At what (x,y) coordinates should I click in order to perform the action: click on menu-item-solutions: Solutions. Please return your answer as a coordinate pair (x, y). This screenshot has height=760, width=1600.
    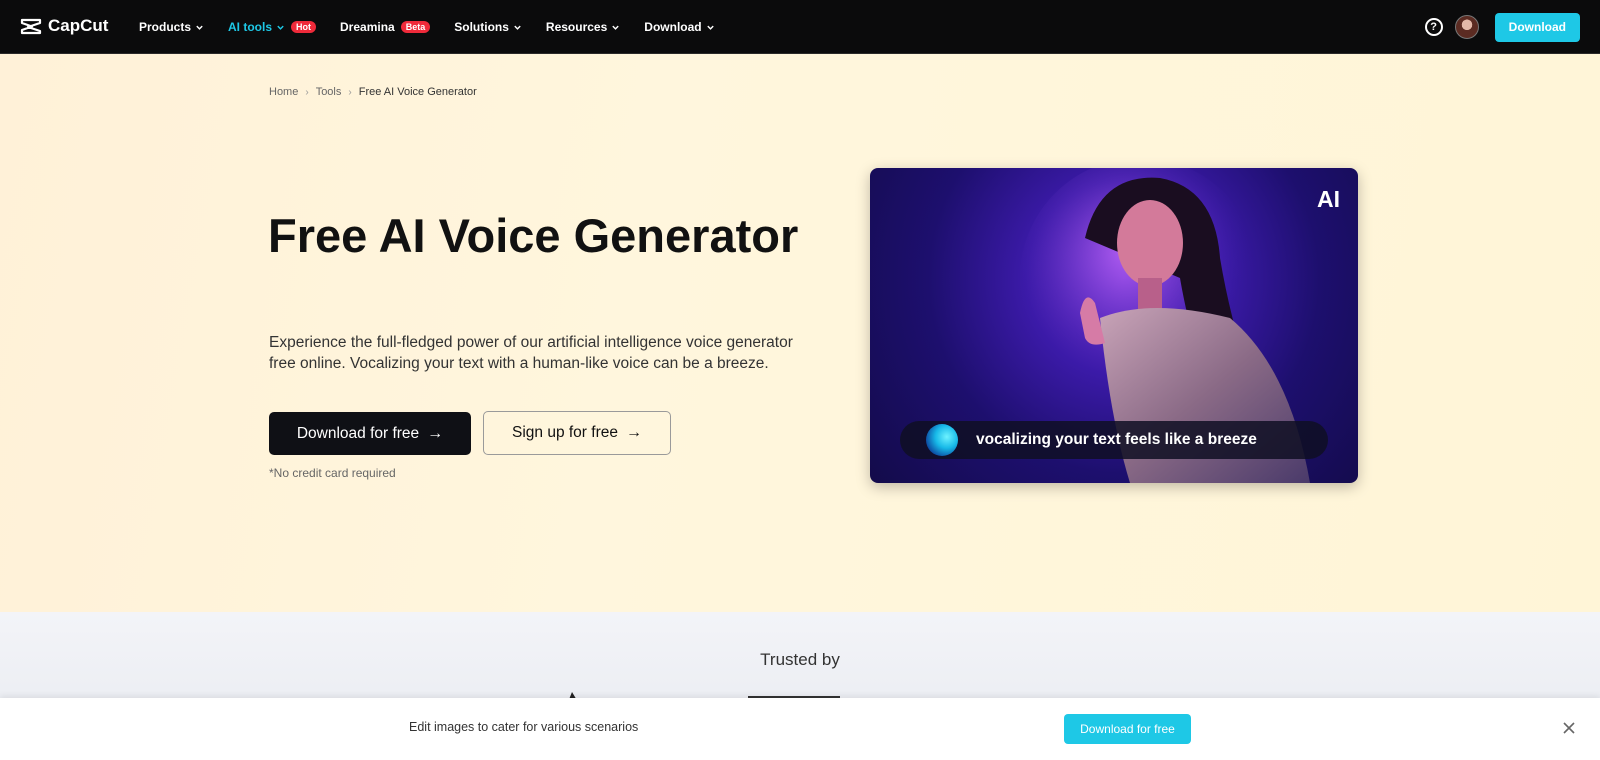
    Looking at the image, I should click on (488, 27).